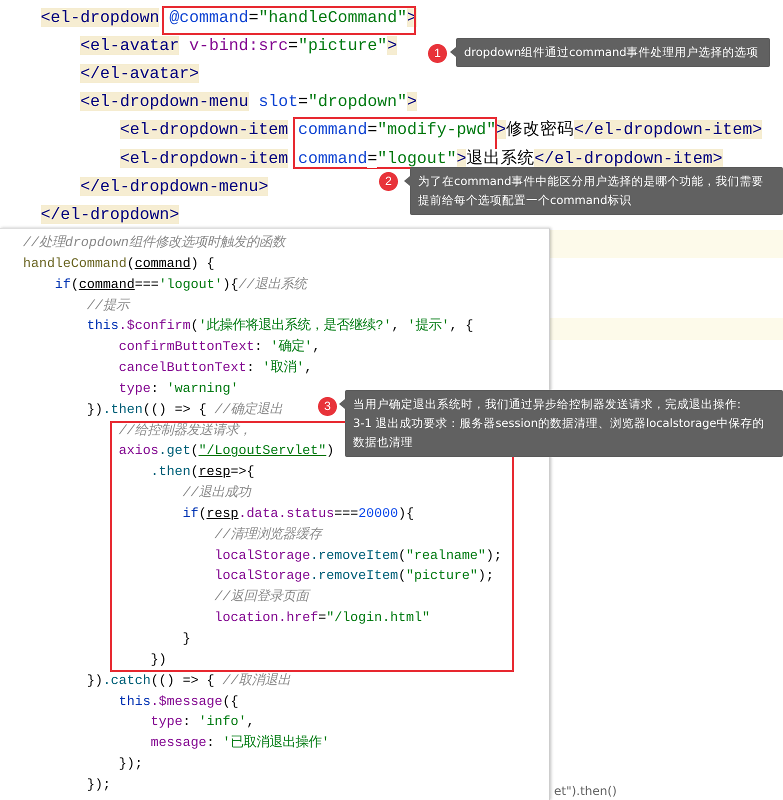 This screenshot has height=800, width=783. Describe the element at coordinates (158, 659) in the screenshot. I see `code-line: })` at that location.